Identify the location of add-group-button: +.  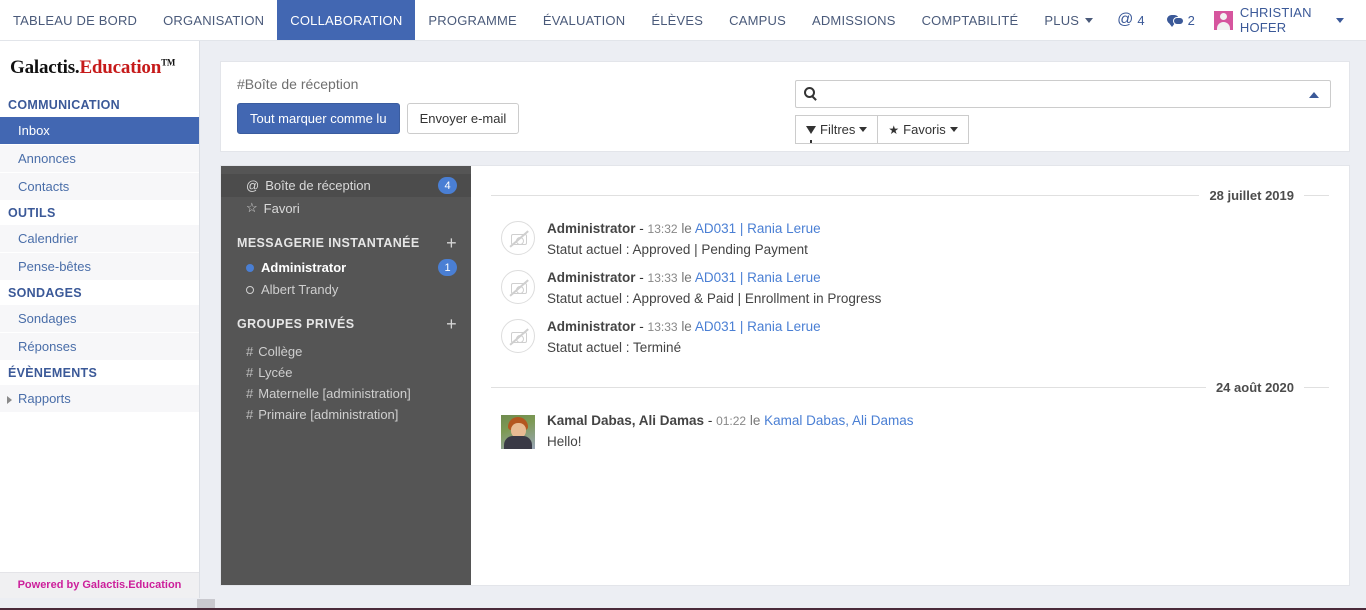
(451, 324).